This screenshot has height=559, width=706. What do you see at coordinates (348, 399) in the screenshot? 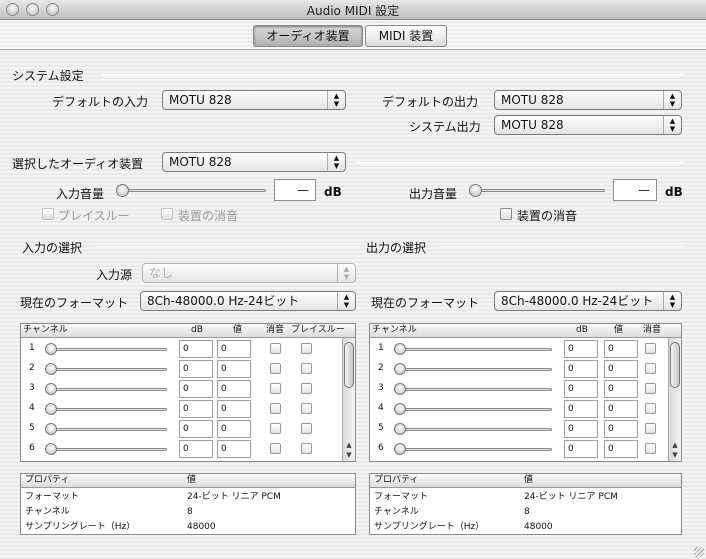
I see `input-table-scrollbar: ▲ ▼` at bounding box center [348, 399].